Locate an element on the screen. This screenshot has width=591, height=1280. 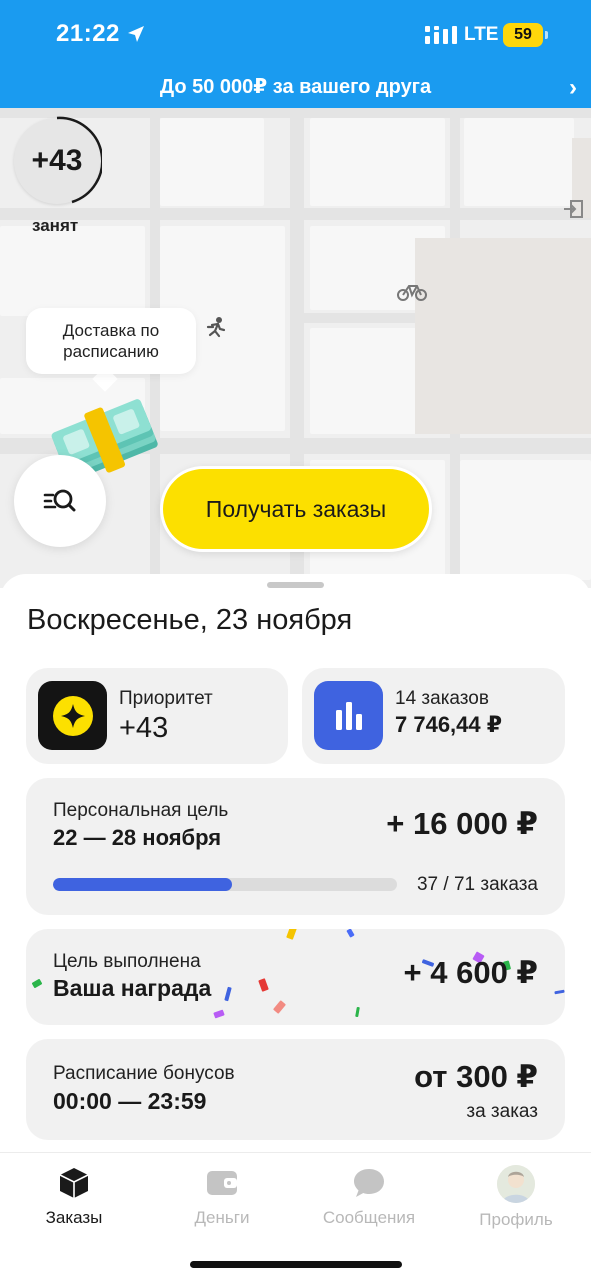
date-title: Воскресенье, 23 ноября is located at coordinates (190, 620).